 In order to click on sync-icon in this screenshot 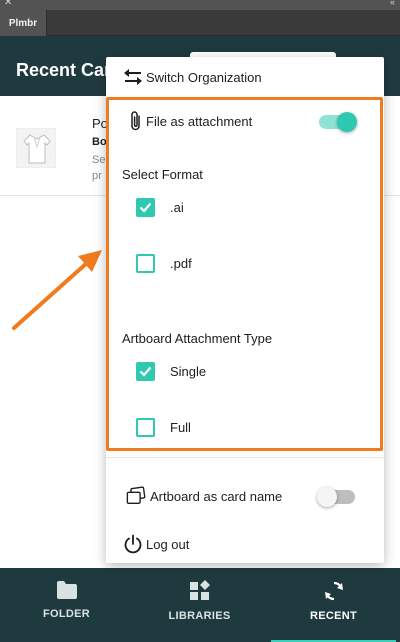, I will do `click(333, 591)`.